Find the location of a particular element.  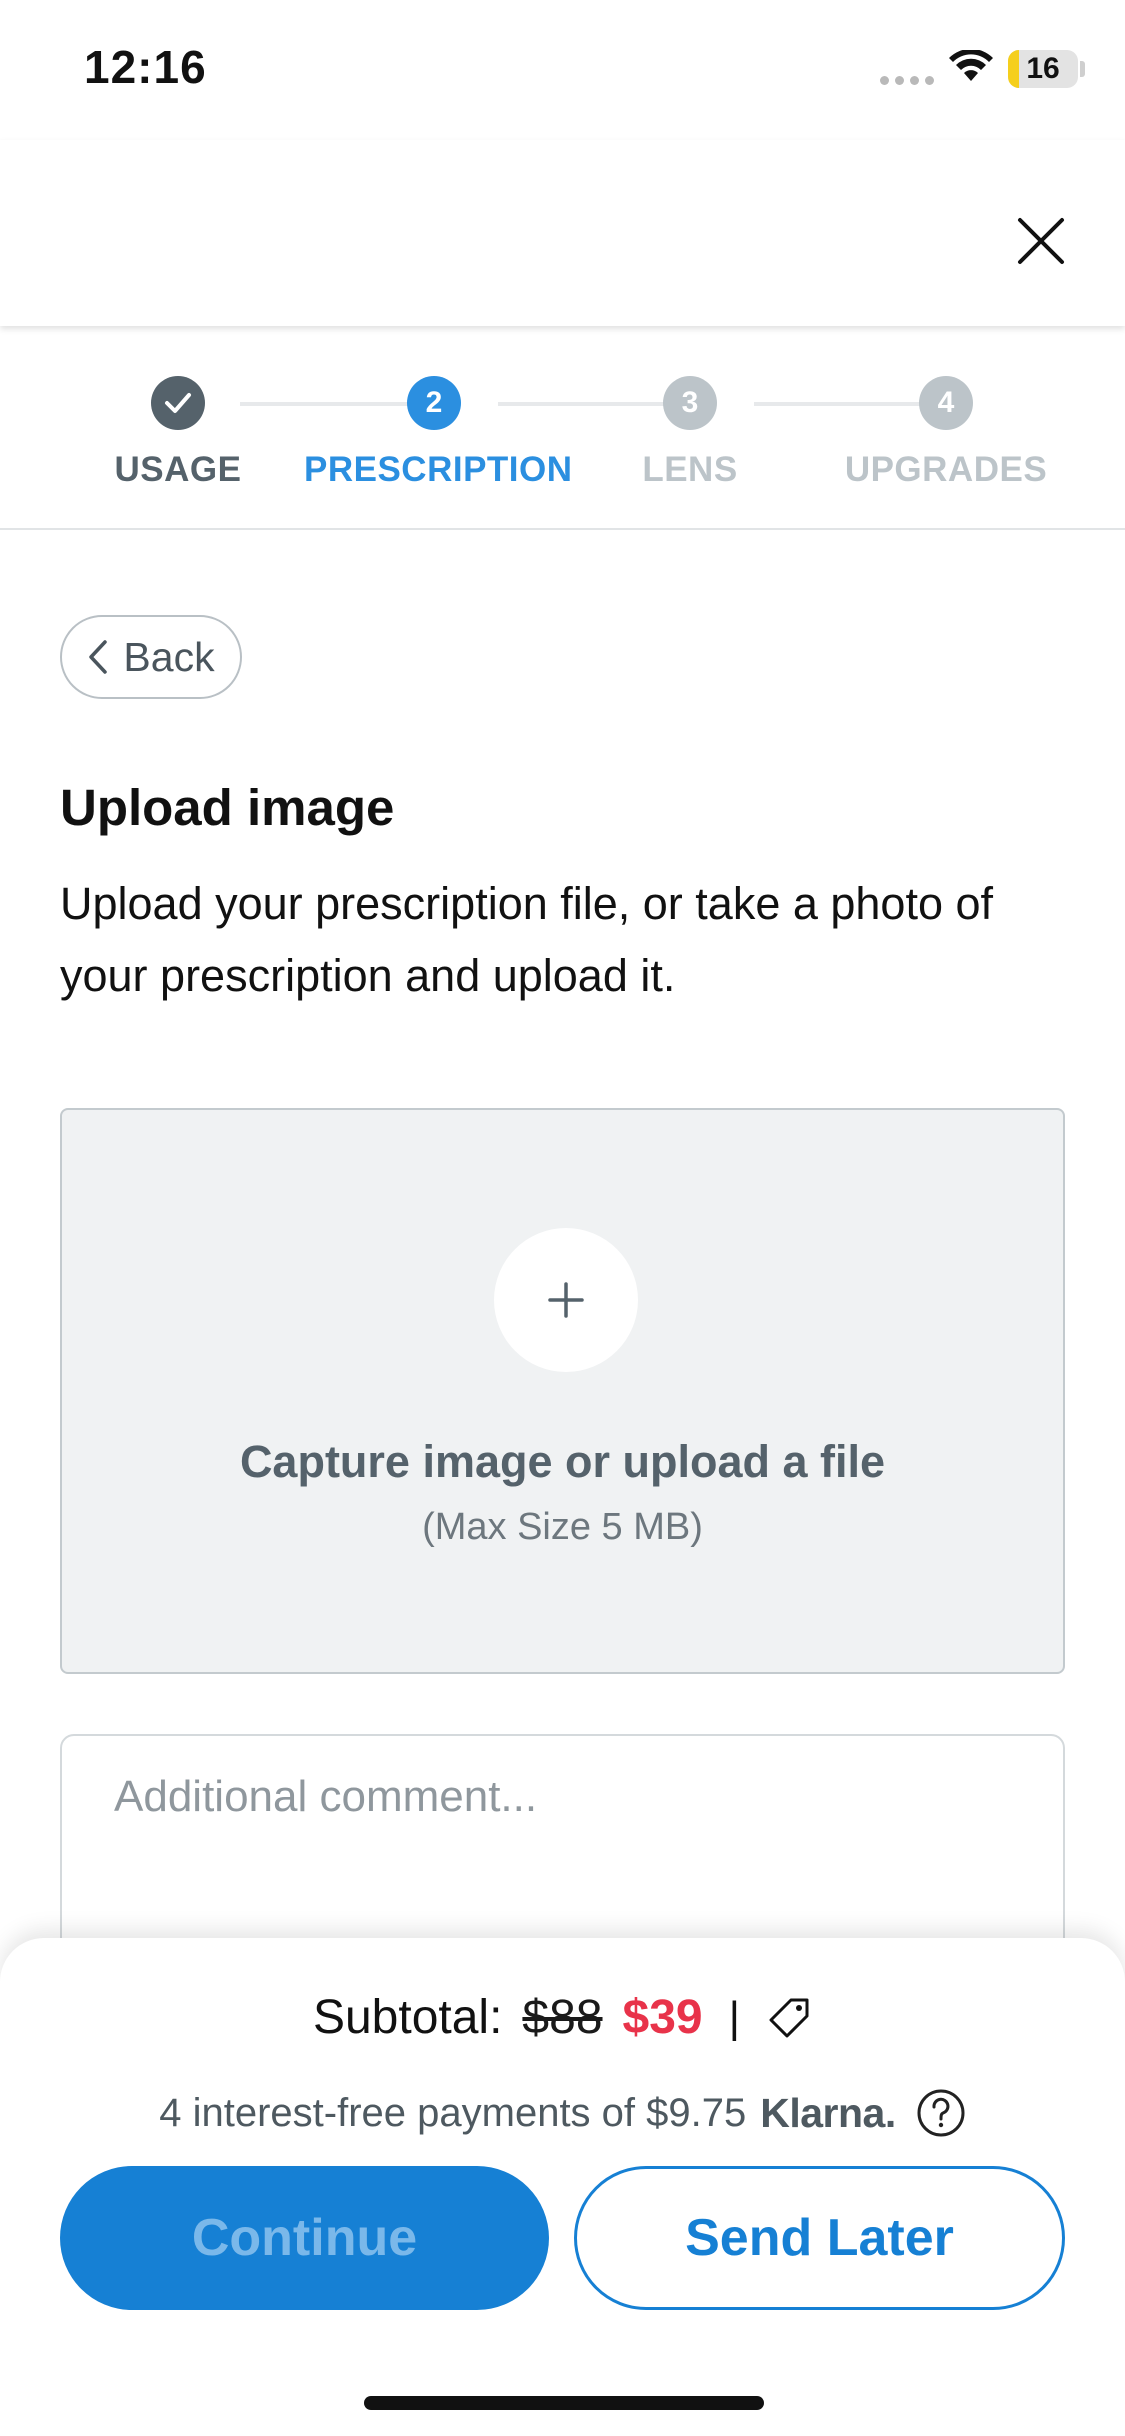

klarna-text: 4 interest-free payments of $9.75 is located at coordinates (453, 2112).